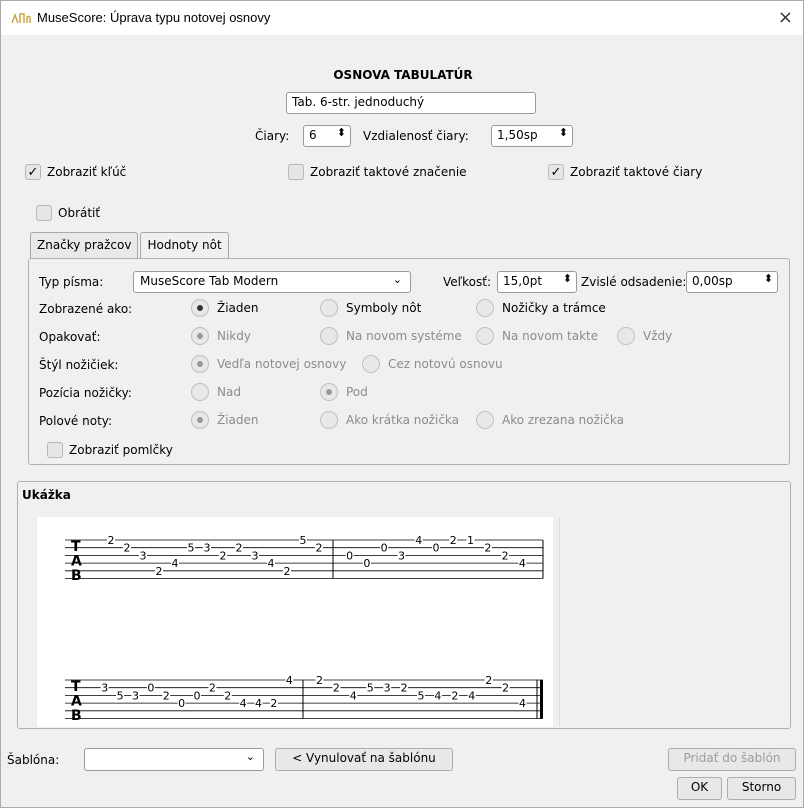  I want to click on radio-note-symbols: Symboly nôt, so click(370, 308).